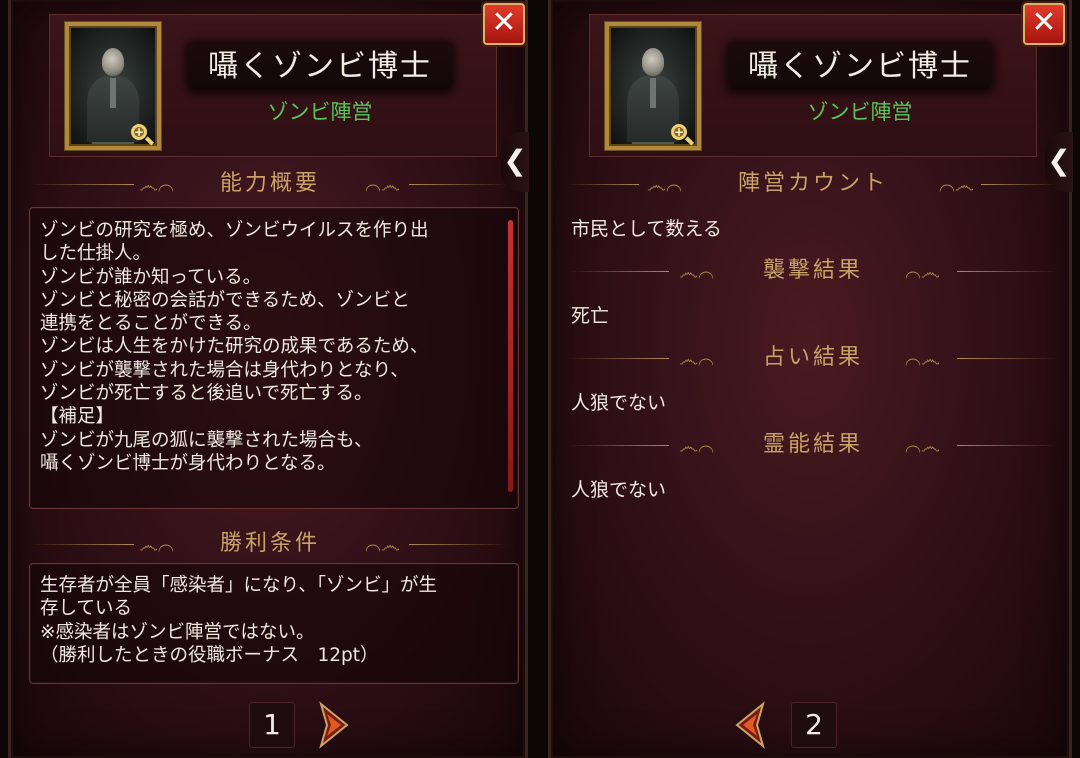  I want to click on page-number: 1, so click(272, 725).